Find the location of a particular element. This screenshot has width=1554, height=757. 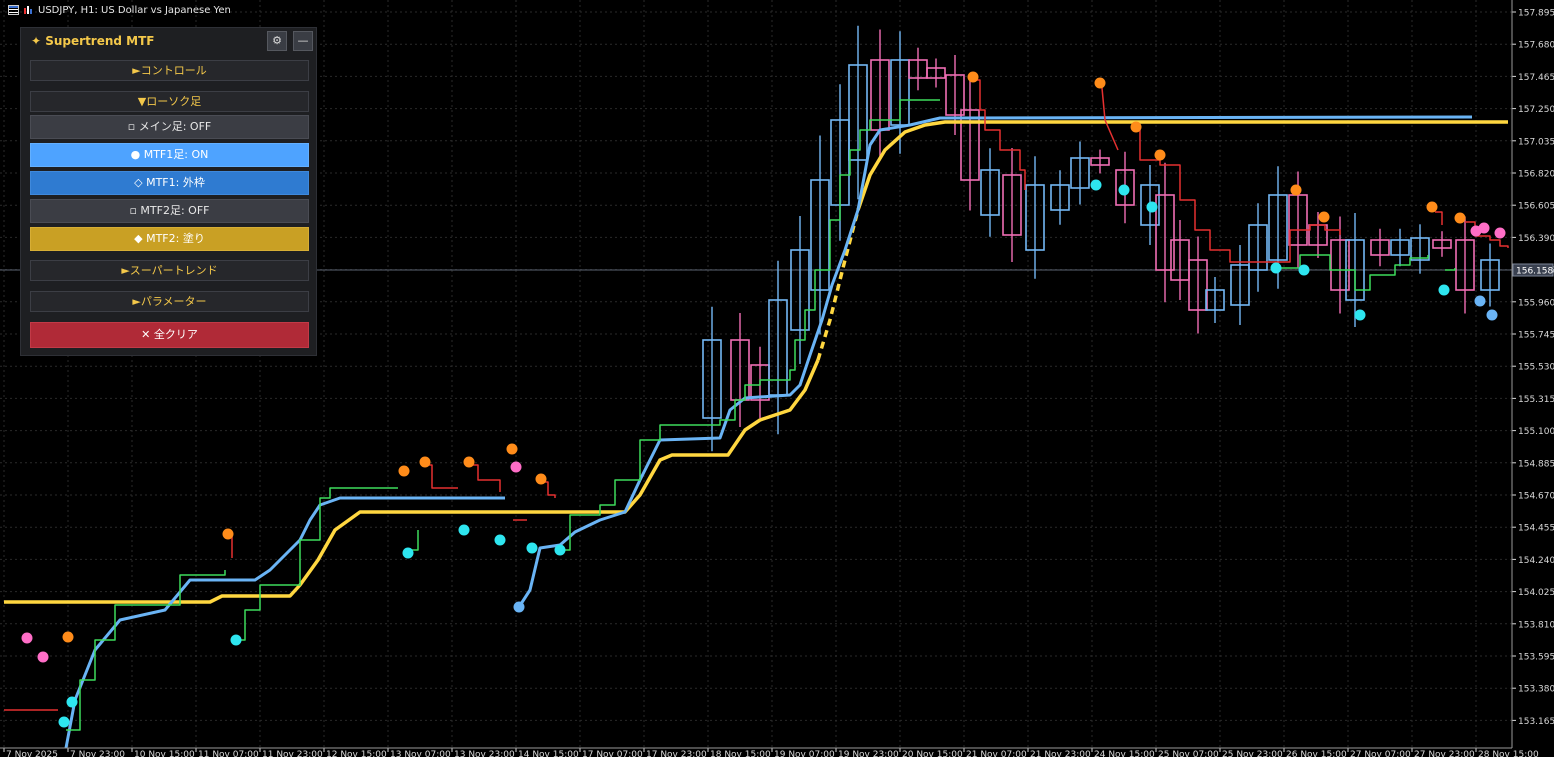

price-label: 156.390 is located at coordinates (1536, 239).